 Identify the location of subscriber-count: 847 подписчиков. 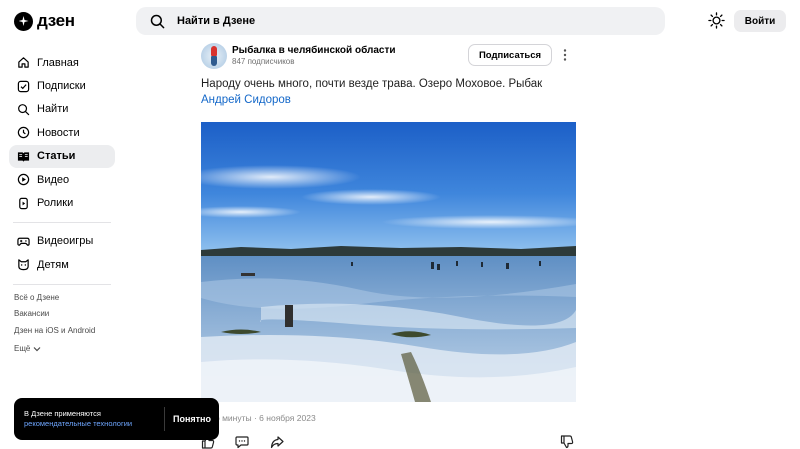
(263, 61).